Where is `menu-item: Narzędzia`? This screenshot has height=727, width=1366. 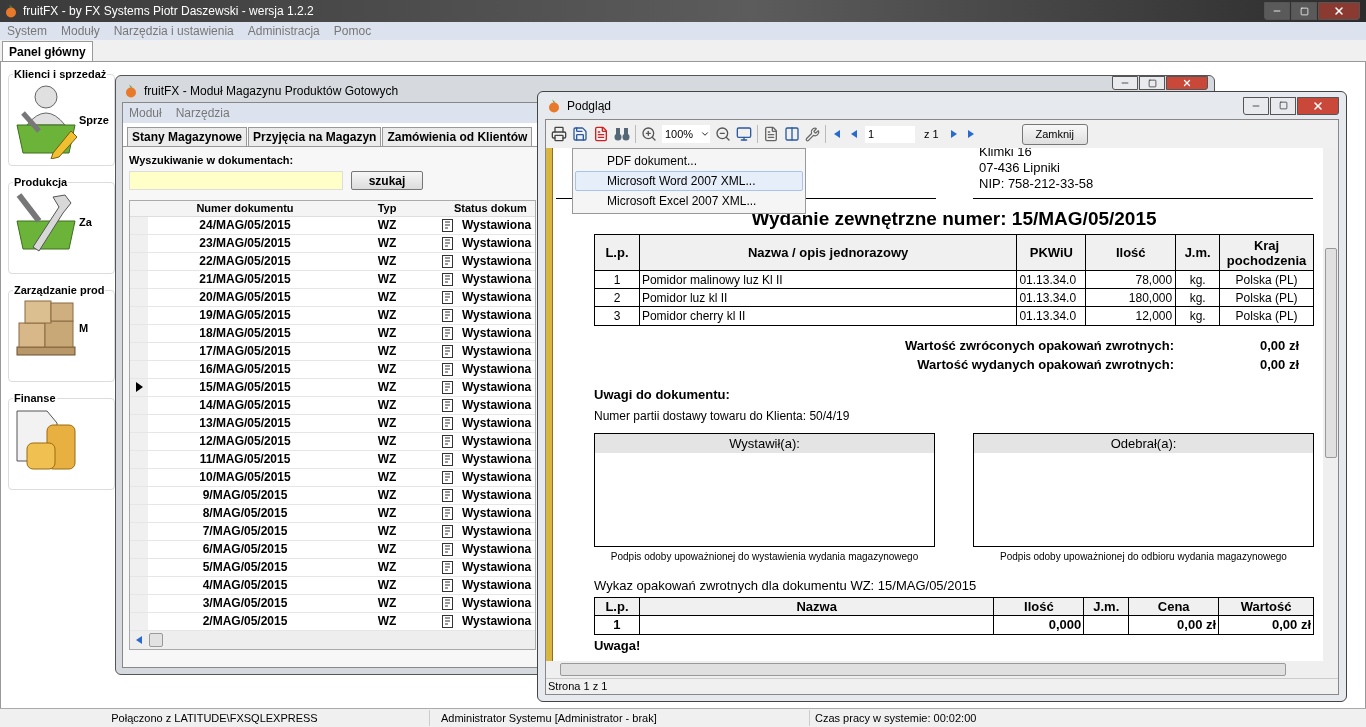 menu-item: Narzędzia is located at coordinates (202, 113).